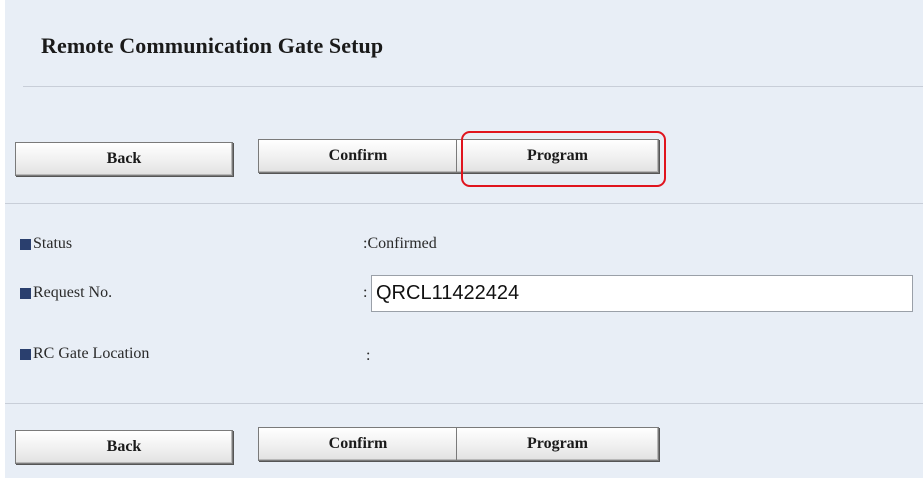  I want to click on back-button-bottom: Back, so click(124, 447).